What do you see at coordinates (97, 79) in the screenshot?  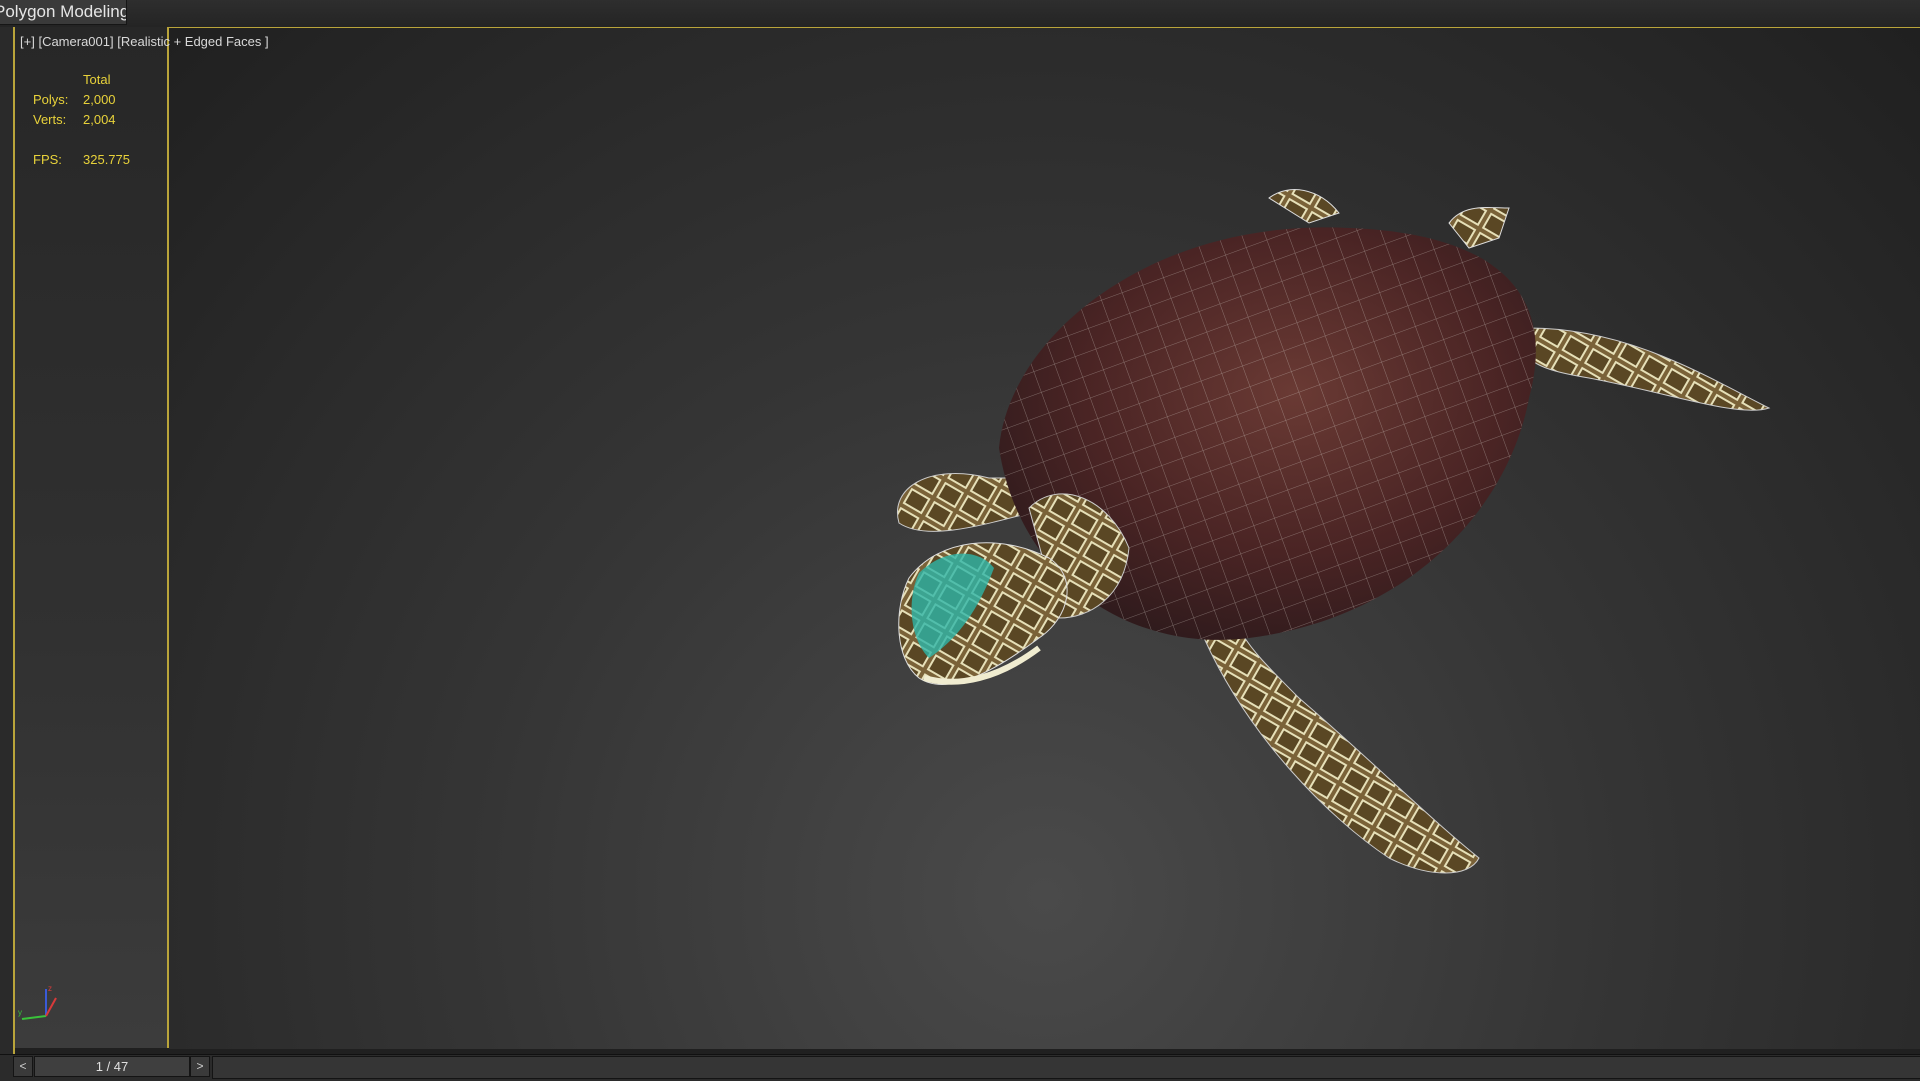 I see `stats-header: Total` at bounding box center [97, 79].